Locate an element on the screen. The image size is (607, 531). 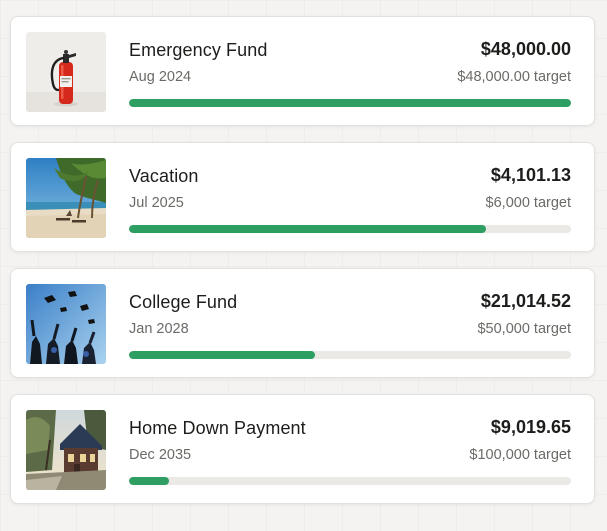
goal-amount: $21,014.52 is located at coordinates (525, 301).